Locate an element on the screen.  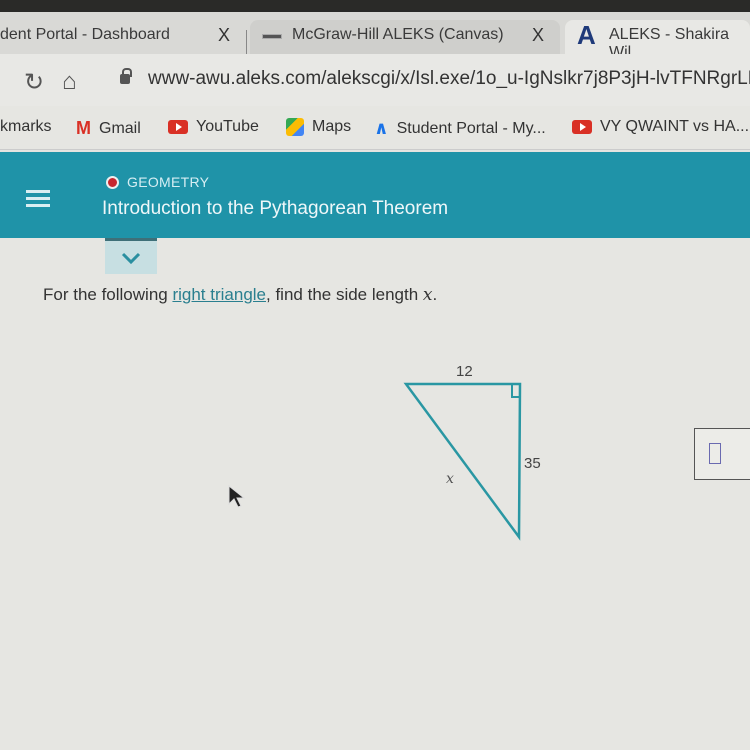
aleks-favicon-icon: A is located at coordinates (586, 35).